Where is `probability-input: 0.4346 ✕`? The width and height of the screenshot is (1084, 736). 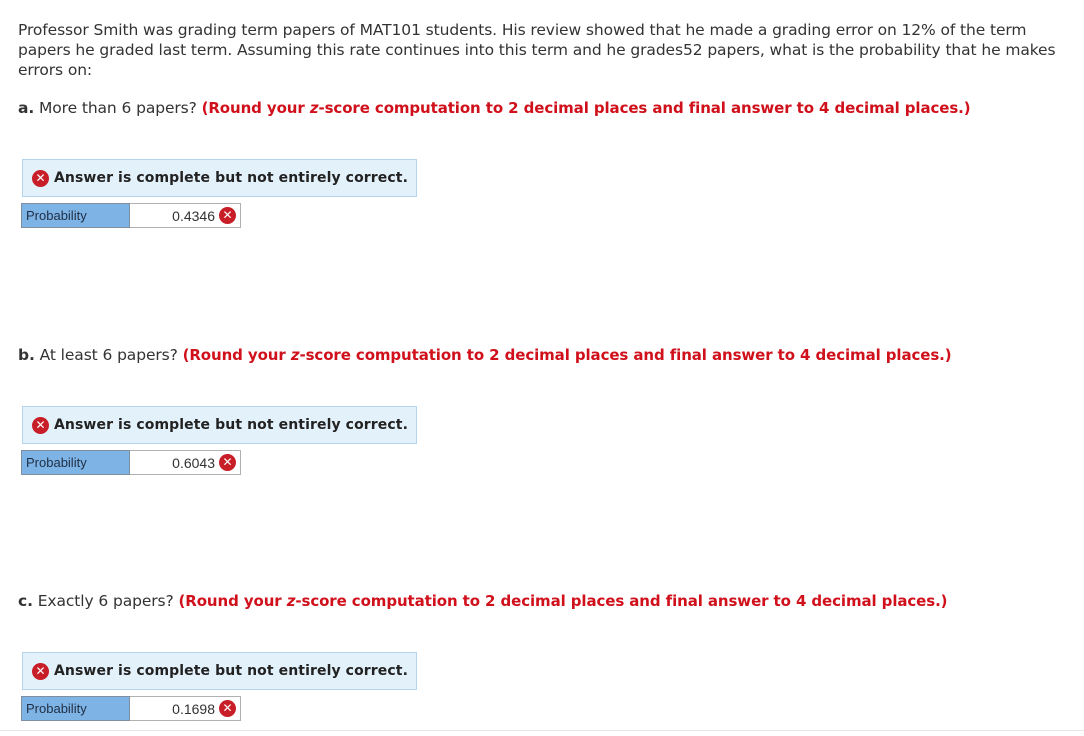 probability-input: 0.4346 ✕ is located at coordinates (185, 215).